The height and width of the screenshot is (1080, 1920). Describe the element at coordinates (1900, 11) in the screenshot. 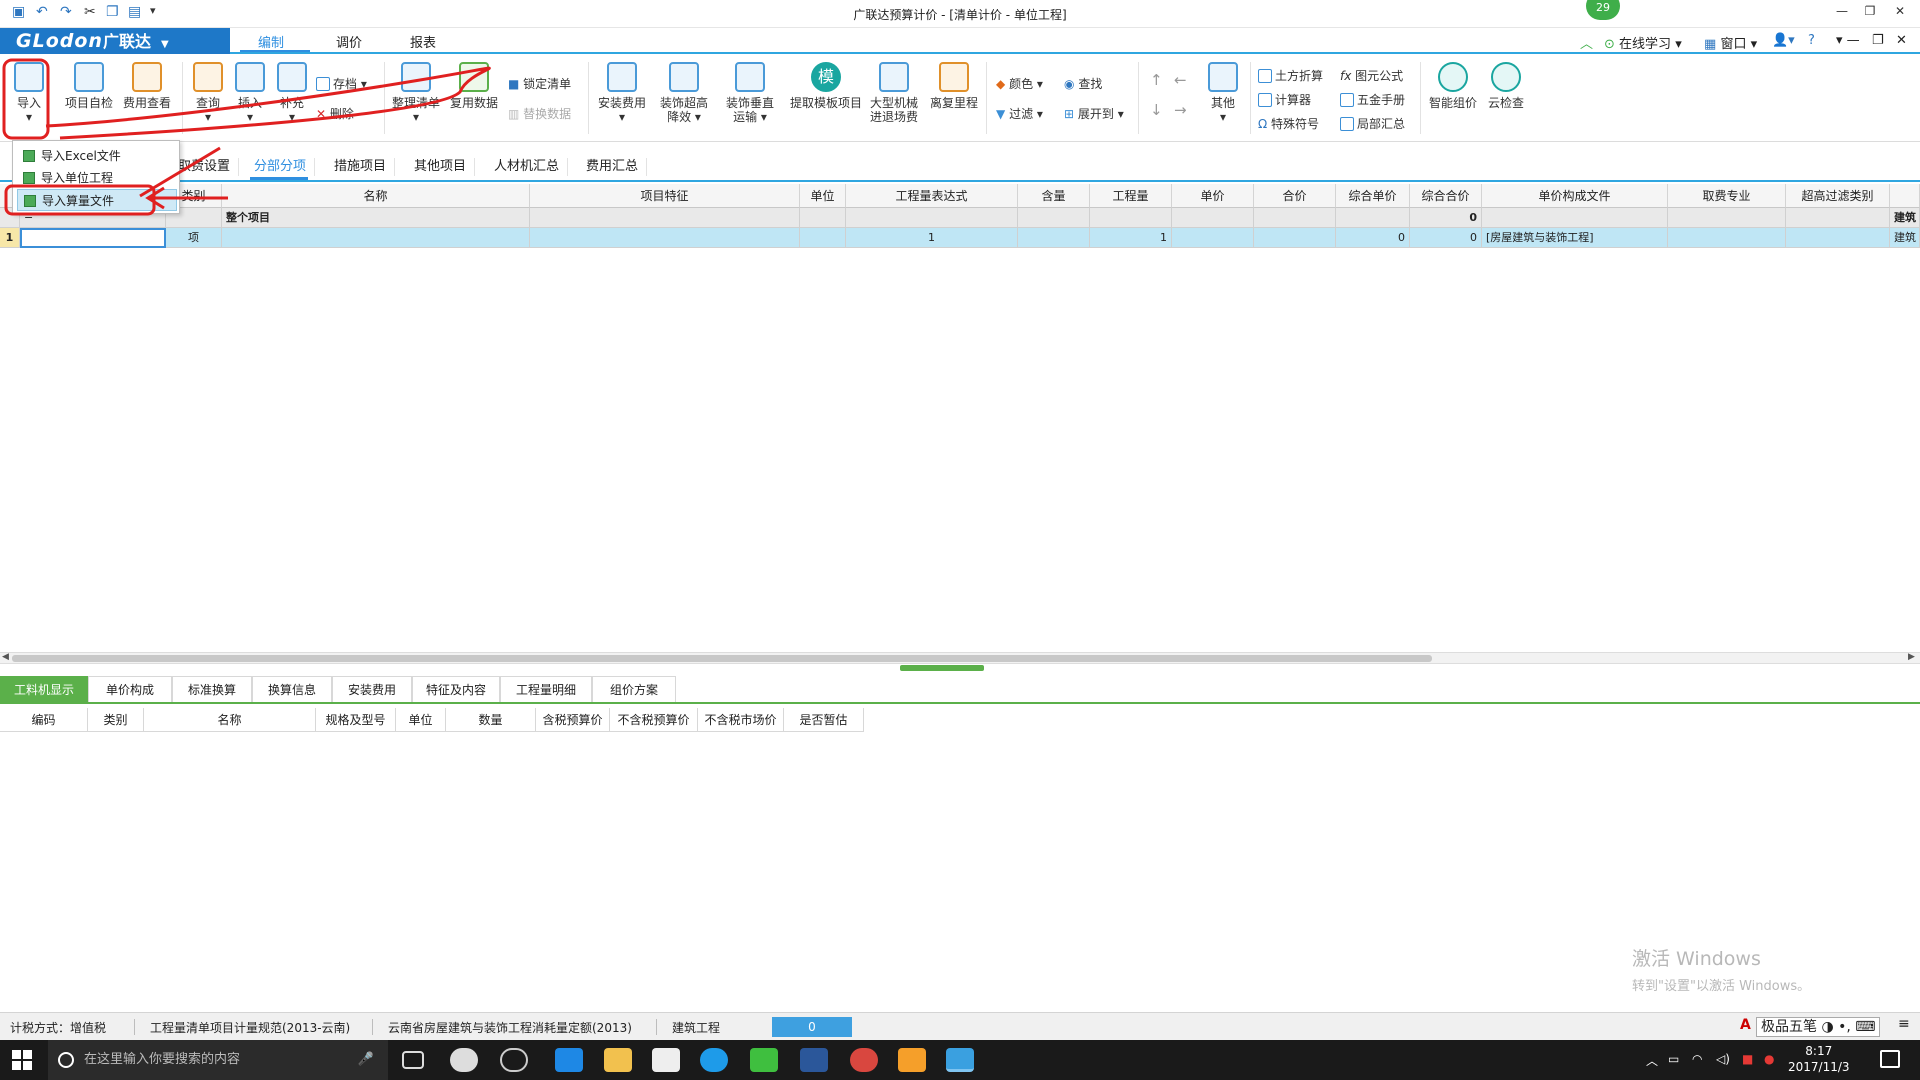

I see `close-icon: ✕` at that location.